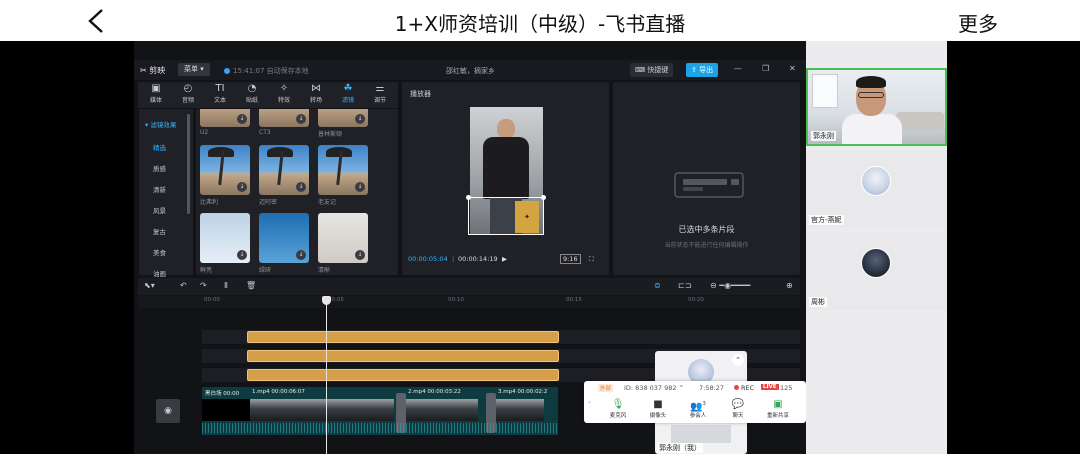  What do you see at coordinates (506, 168) in the screenshot?
I see `person-graphic` at bounding box center [506, 168].